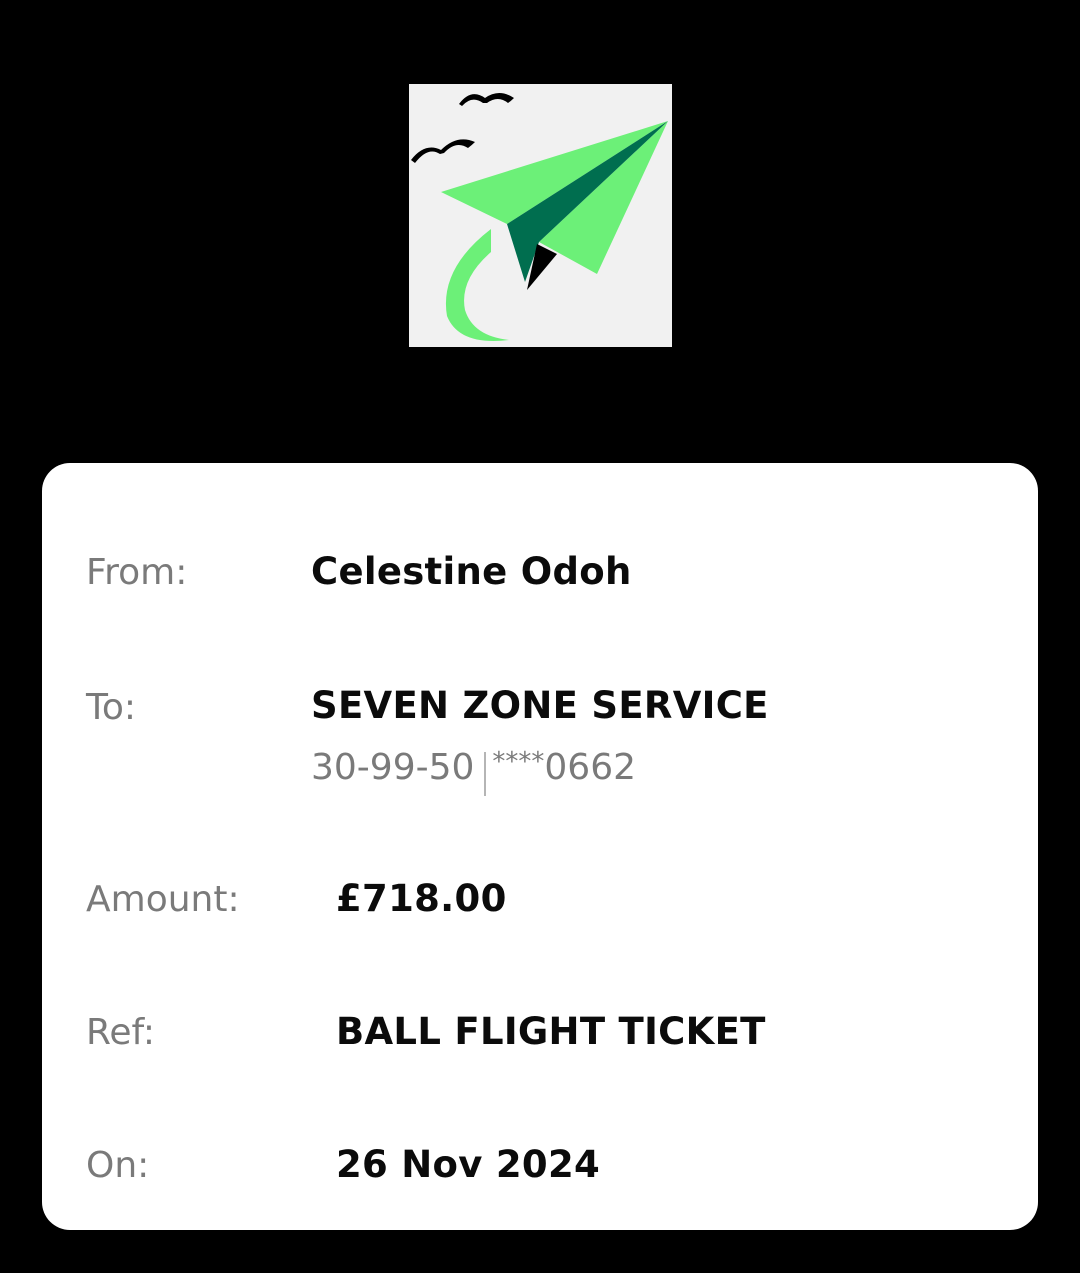  I want to click on to-value: SEVEN ZONE SERVICE, so click(540, 705).